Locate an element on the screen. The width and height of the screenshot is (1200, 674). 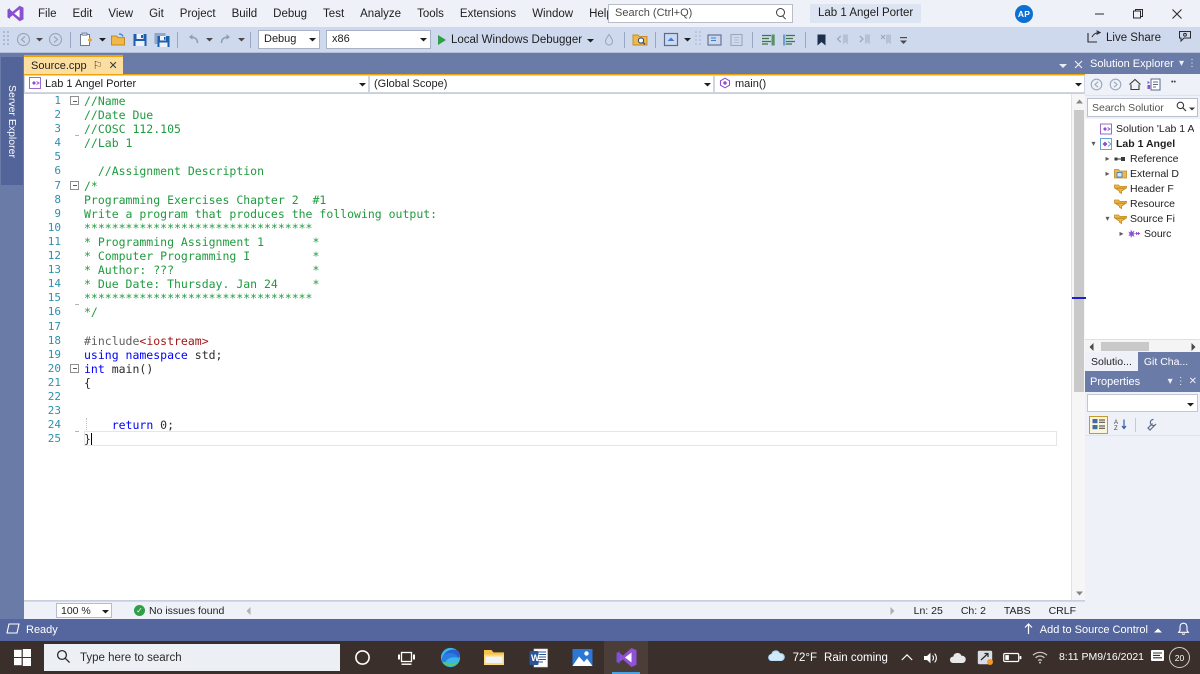
code-line: 12 * Computer Programming I * is located at coordinates (547, 256).